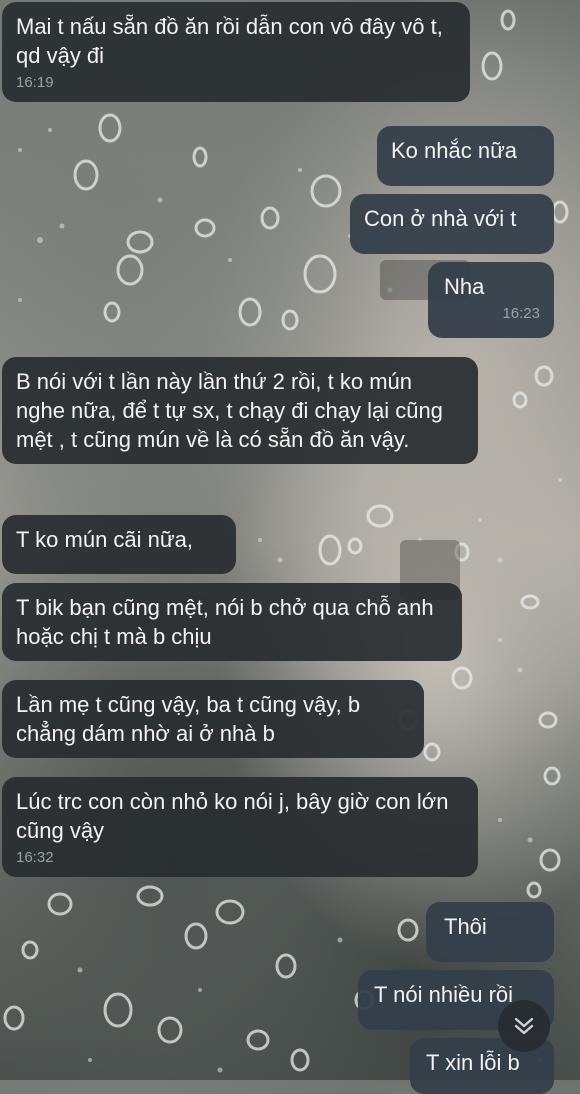  I want to click on message-text: Thôi, so click(465, 926).